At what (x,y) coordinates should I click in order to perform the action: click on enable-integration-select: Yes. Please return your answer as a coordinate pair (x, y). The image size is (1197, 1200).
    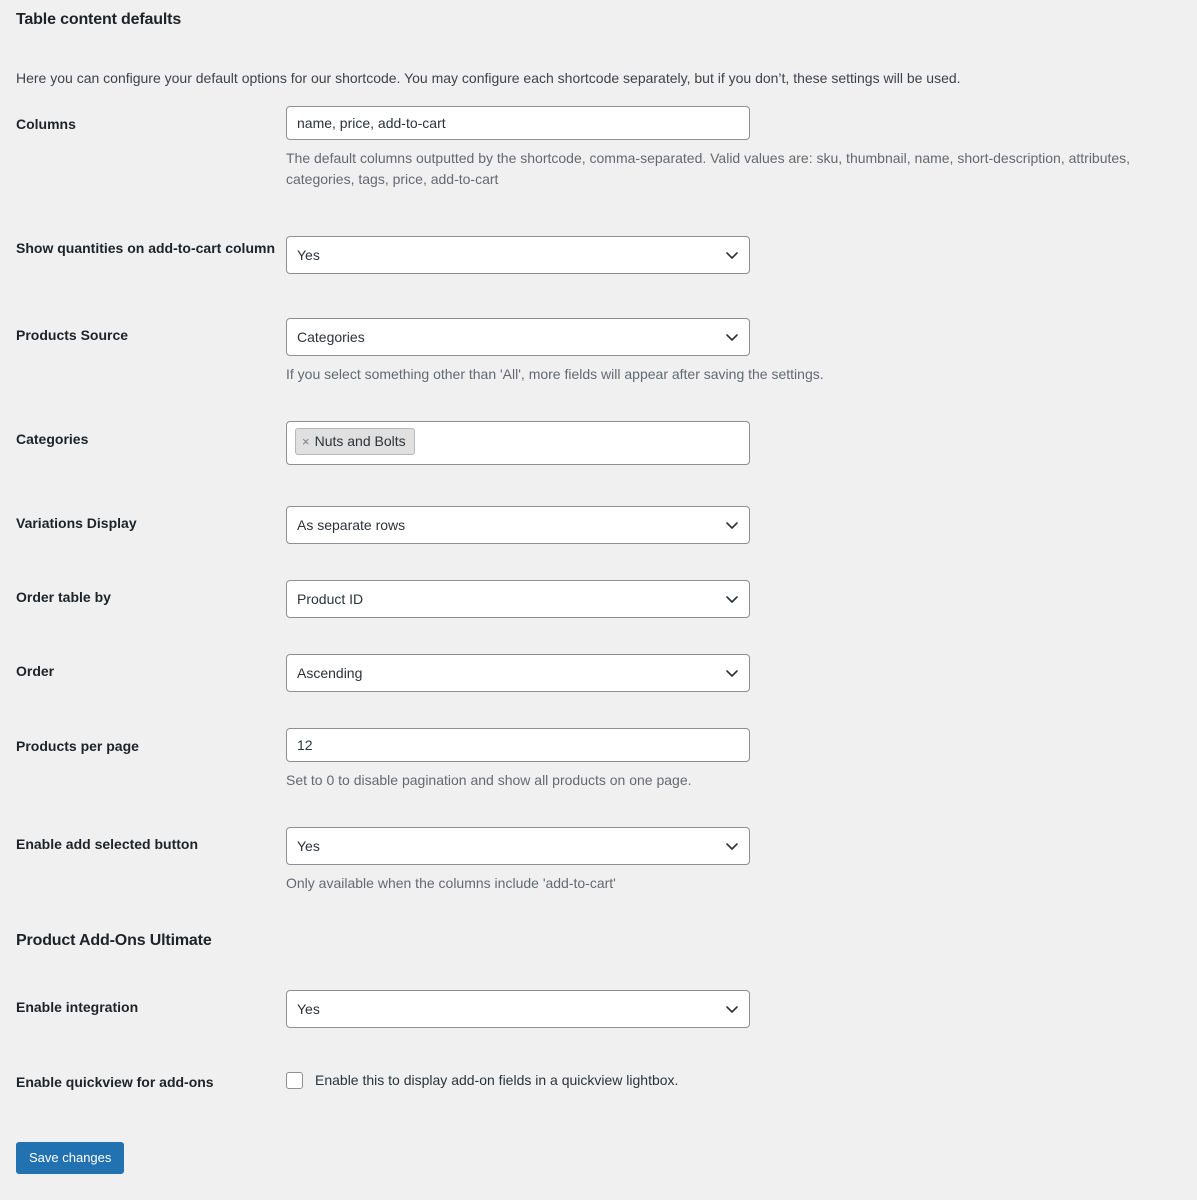
    Looking at the image, I should click on (518, 1009).